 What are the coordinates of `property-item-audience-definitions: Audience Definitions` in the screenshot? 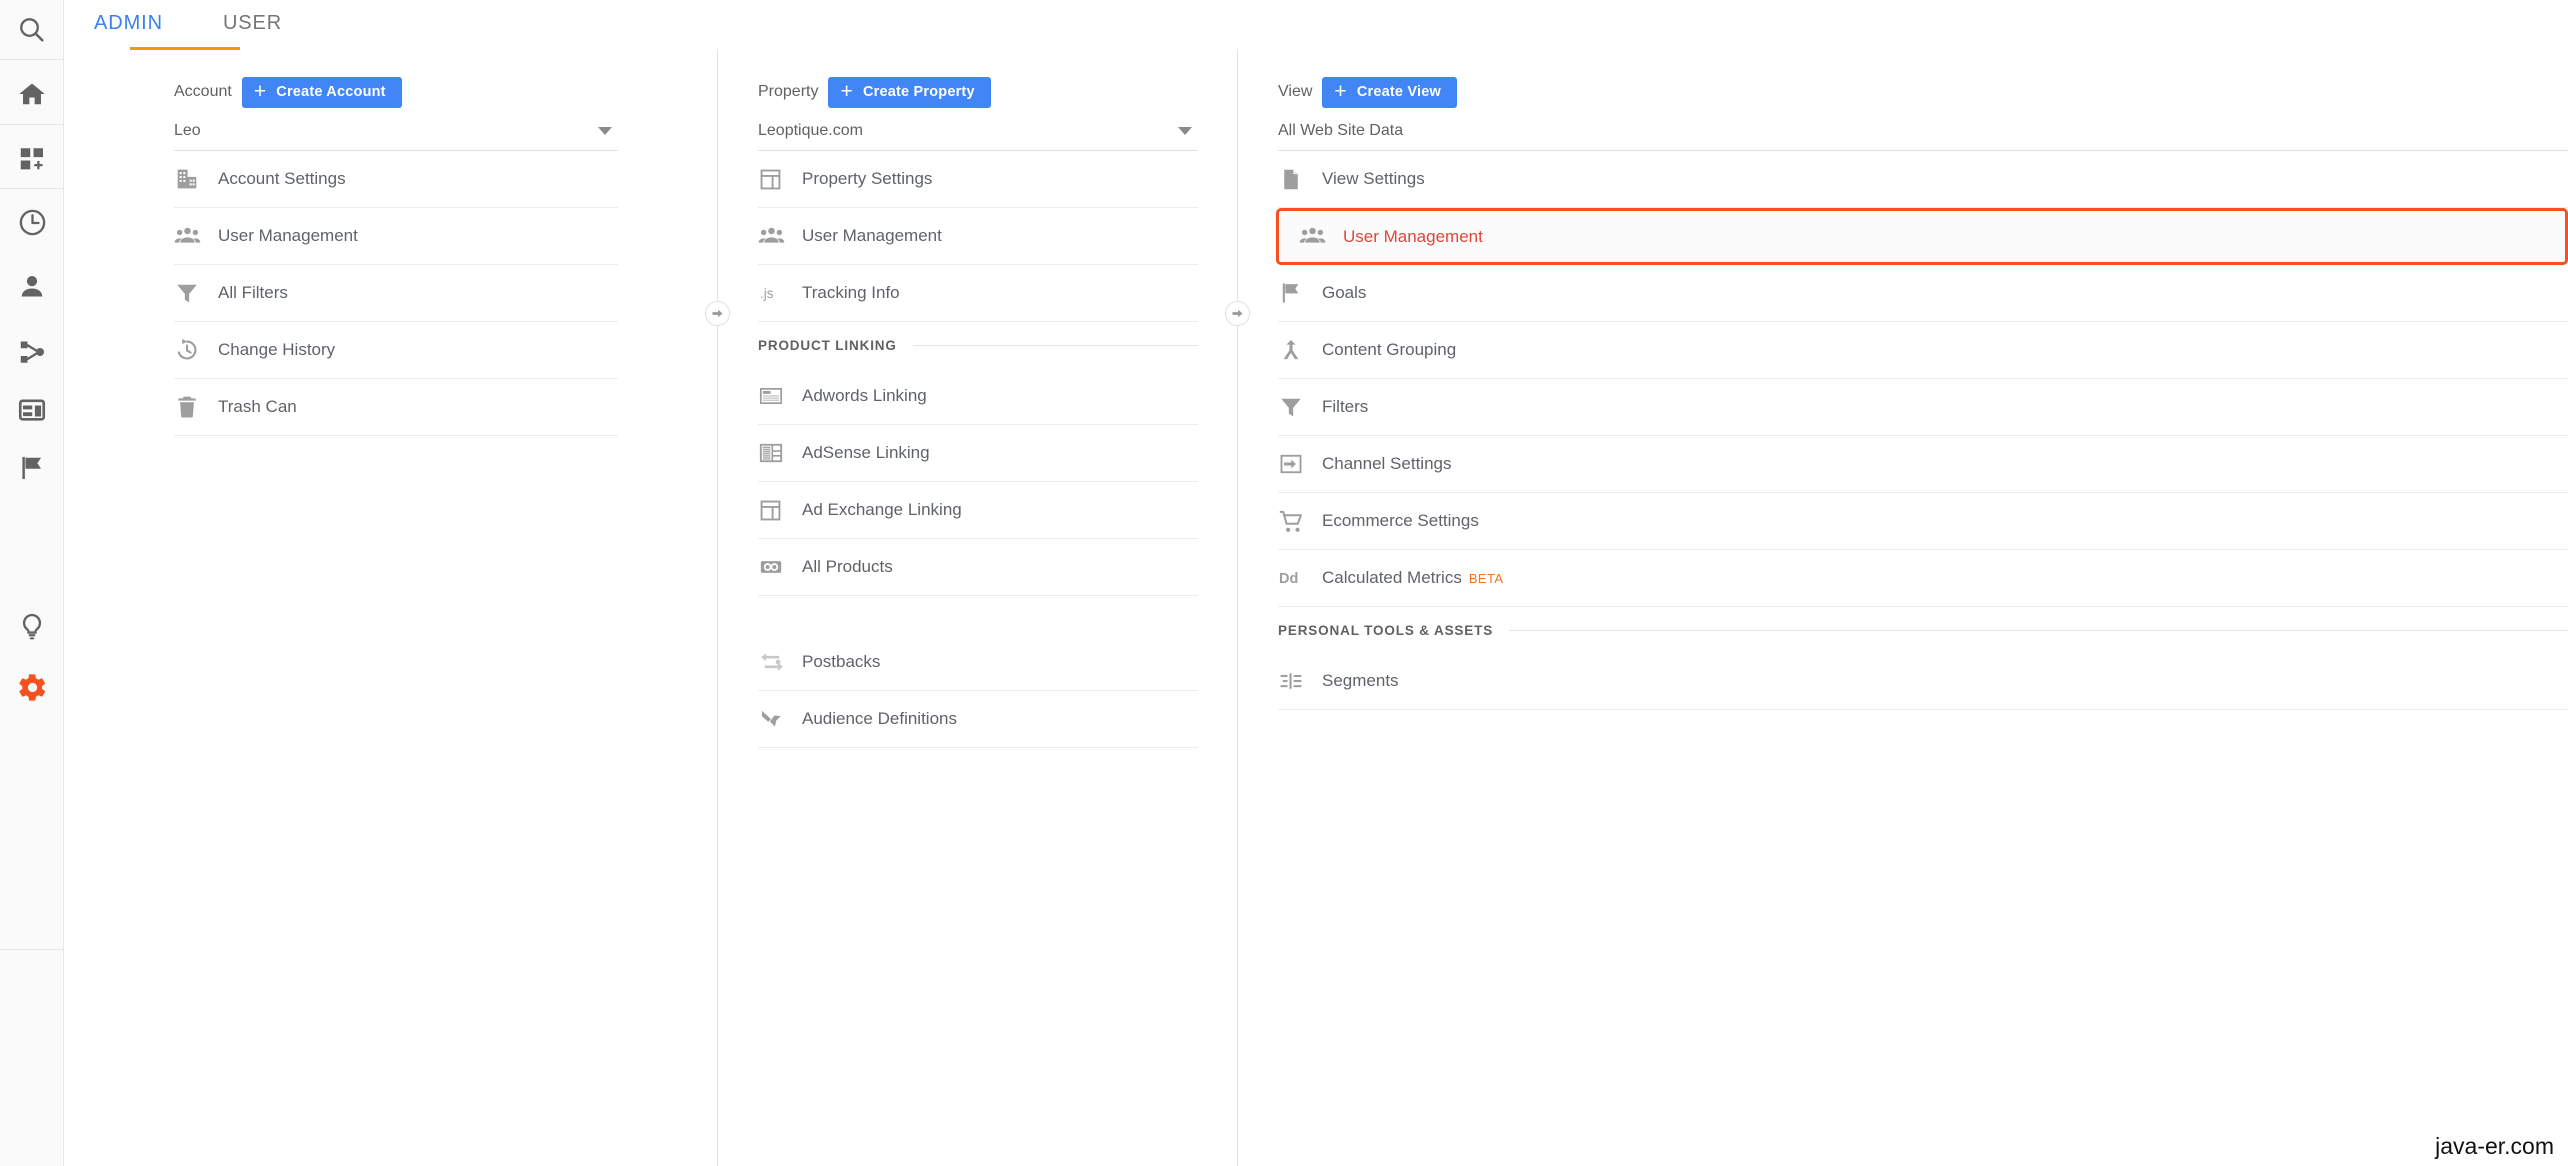 It's located at (978, 719).